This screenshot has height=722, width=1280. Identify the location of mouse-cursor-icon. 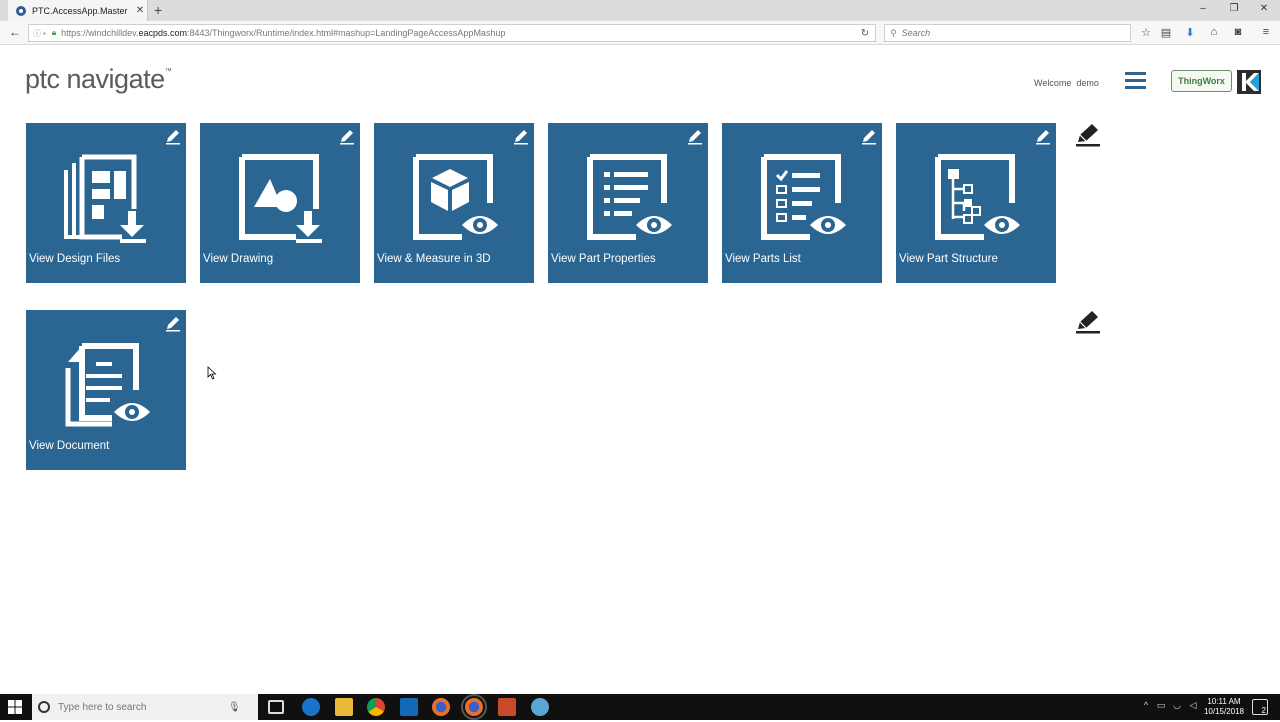
(212, 373).